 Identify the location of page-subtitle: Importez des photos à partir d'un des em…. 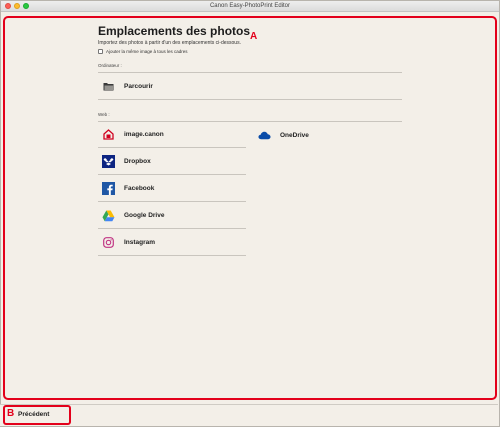
(169, 43).